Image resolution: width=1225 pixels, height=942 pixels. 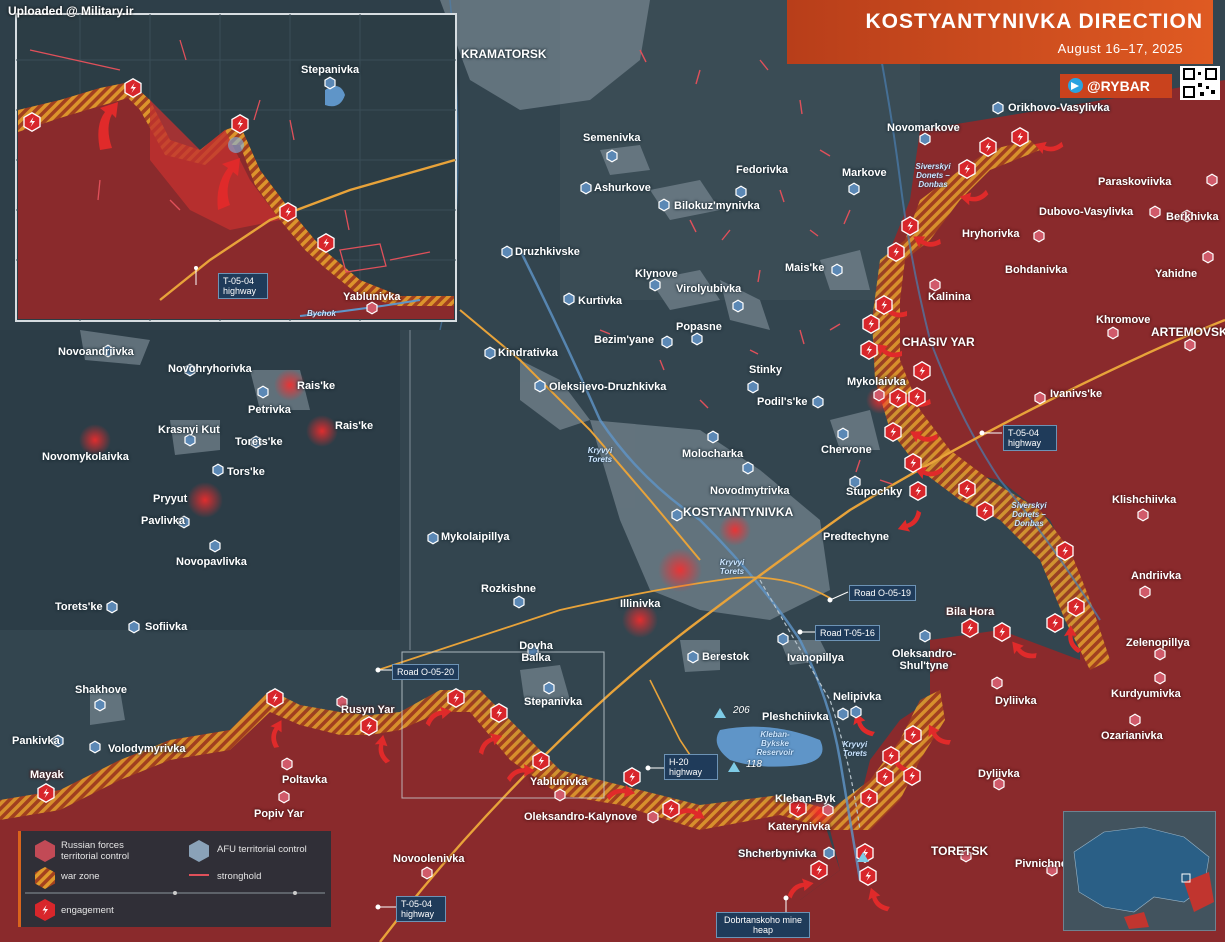 I want to click on label-pryyut: Pryyut, so click(x=170, y=499).